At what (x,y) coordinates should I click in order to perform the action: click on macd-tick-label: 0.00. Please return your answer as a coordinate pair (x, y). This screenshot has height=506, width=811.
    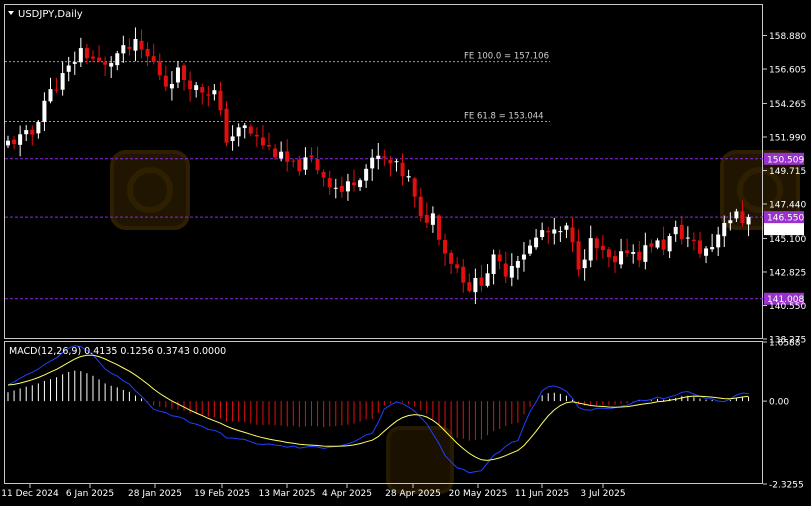
    Looking at the image, I should click on (779, 403).